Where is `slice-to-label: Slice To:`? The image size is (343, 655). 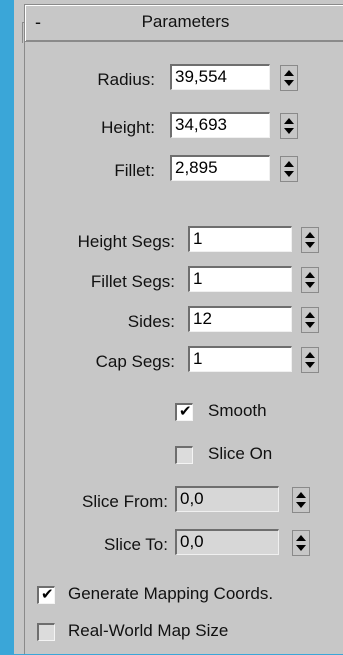
slice-to-label: Slice To: is located at coordinates (136, 544).